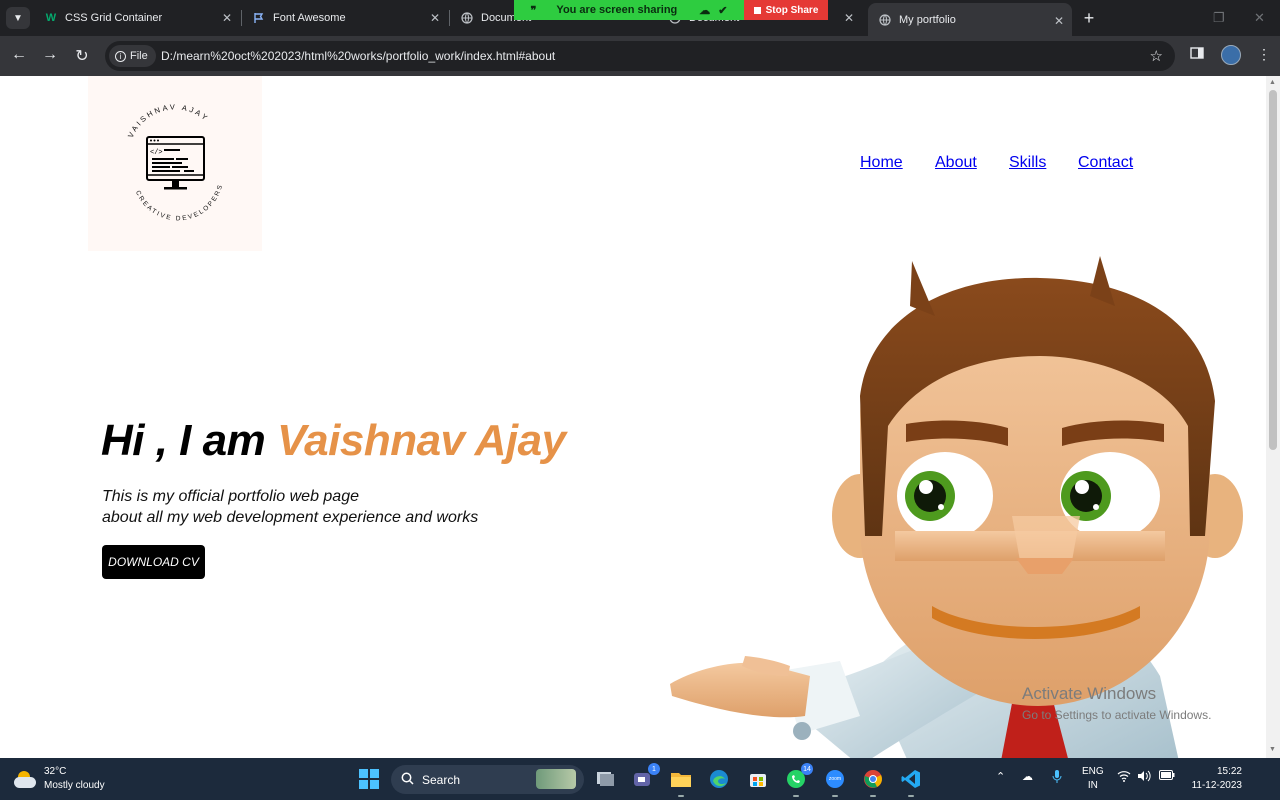 This screenshot has height=800, width=1280. What do you see at coordinates (1093, 779) in the screenshot?
I see `language-indicator: ENG IN` at bounding box center [1093, 779].